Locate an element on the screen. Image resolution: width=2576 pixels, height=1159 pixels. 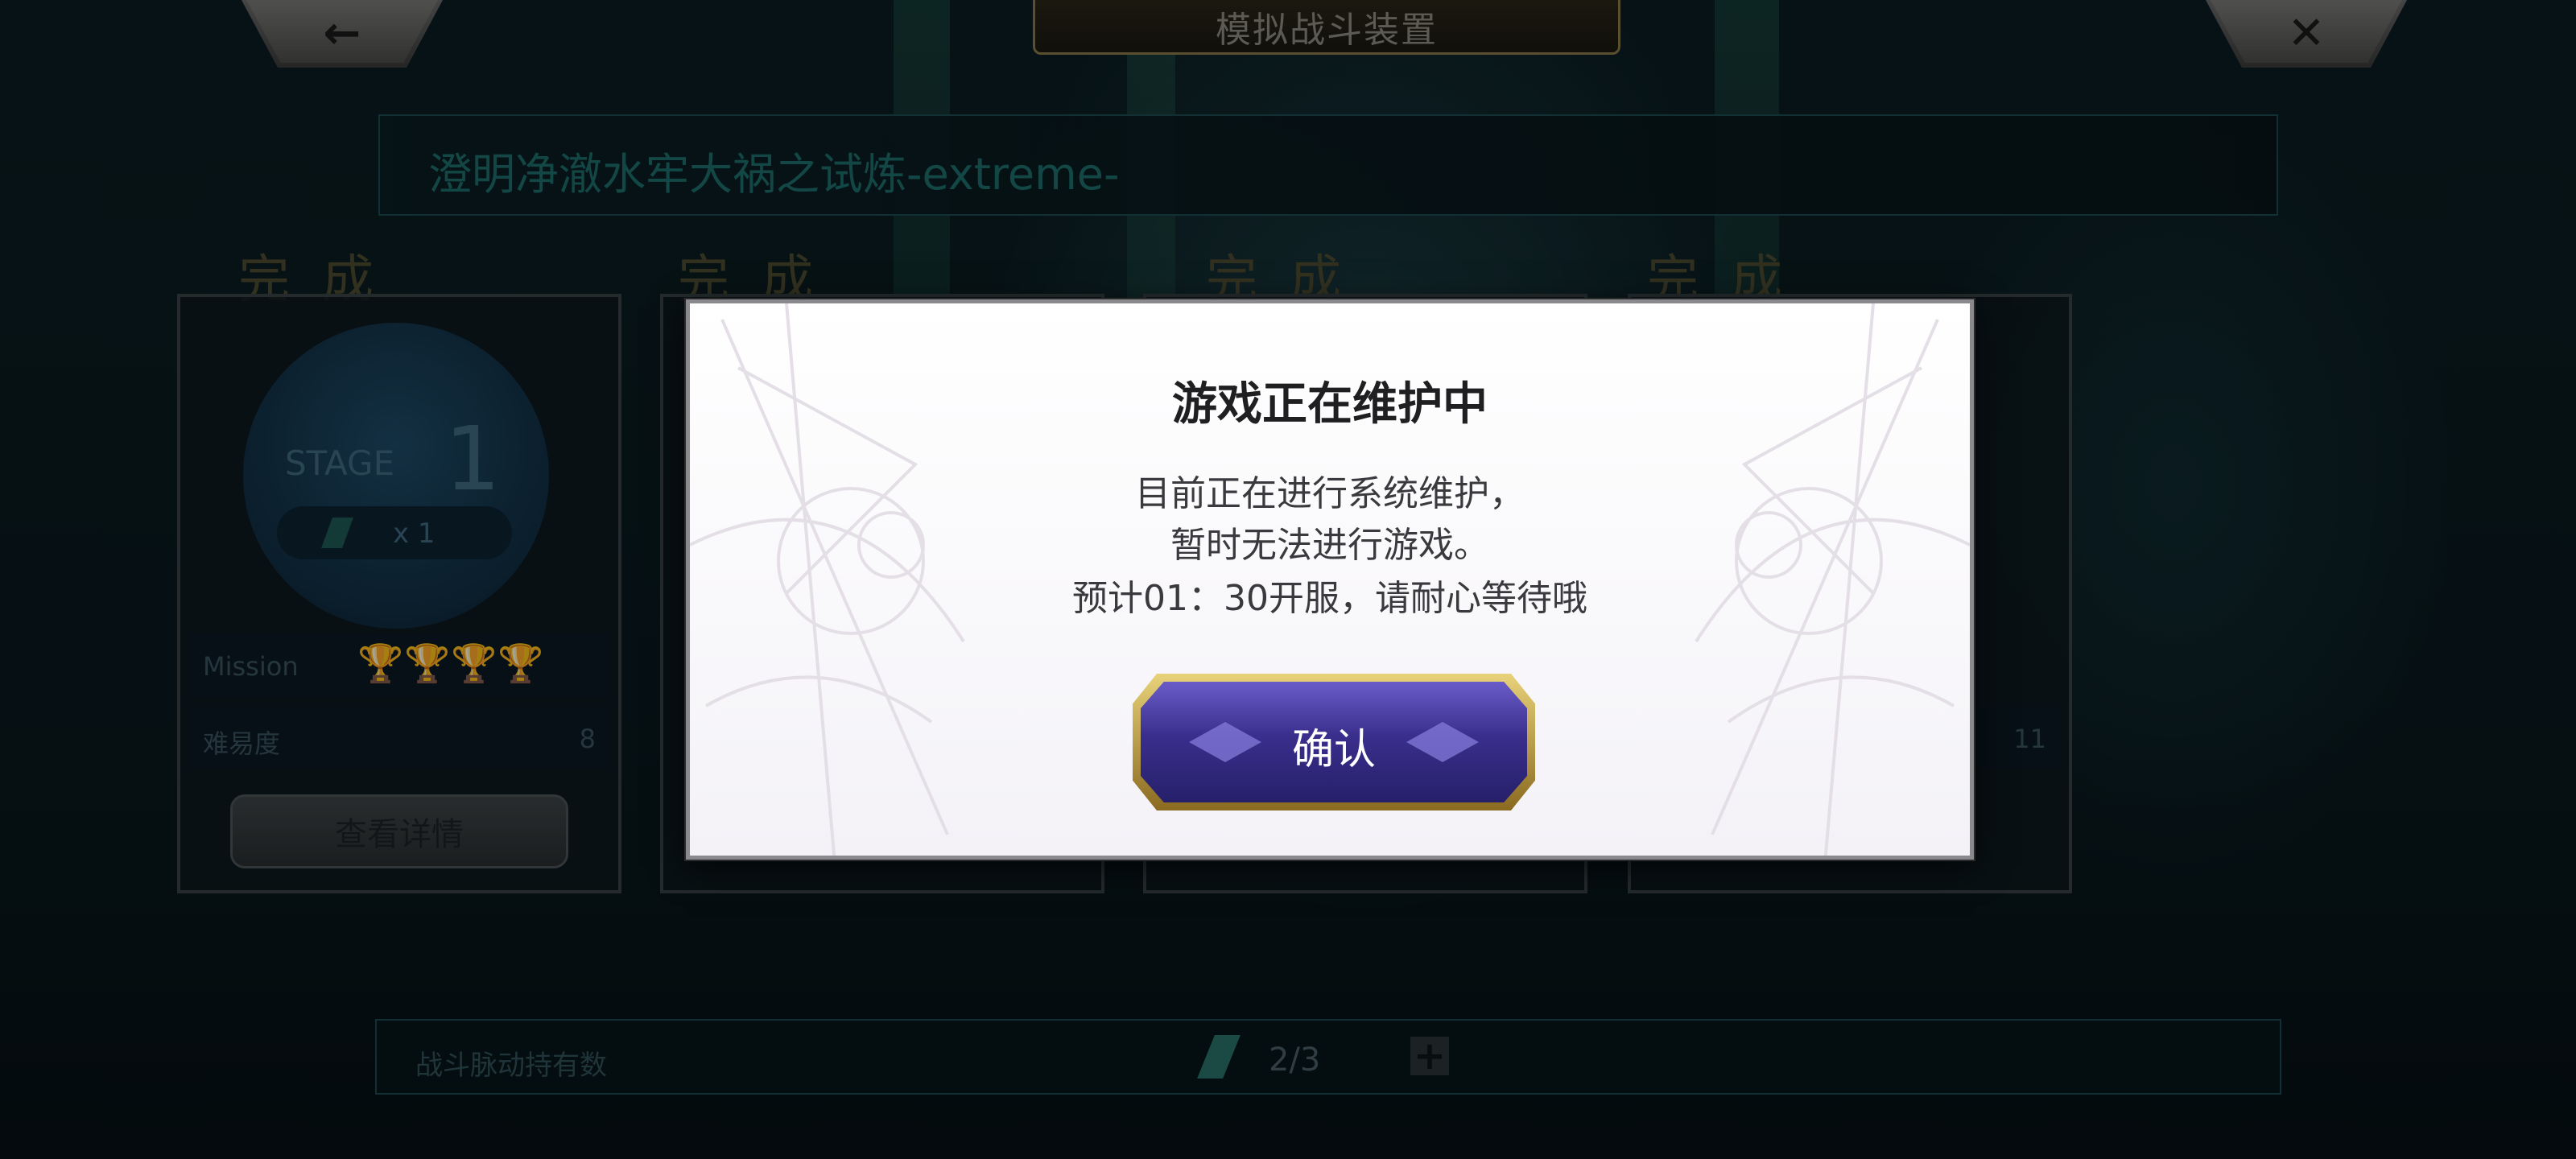
dialog-message-line: 预计01：30开服，请耐心等待哦 is located at coordinates (1329, 598).